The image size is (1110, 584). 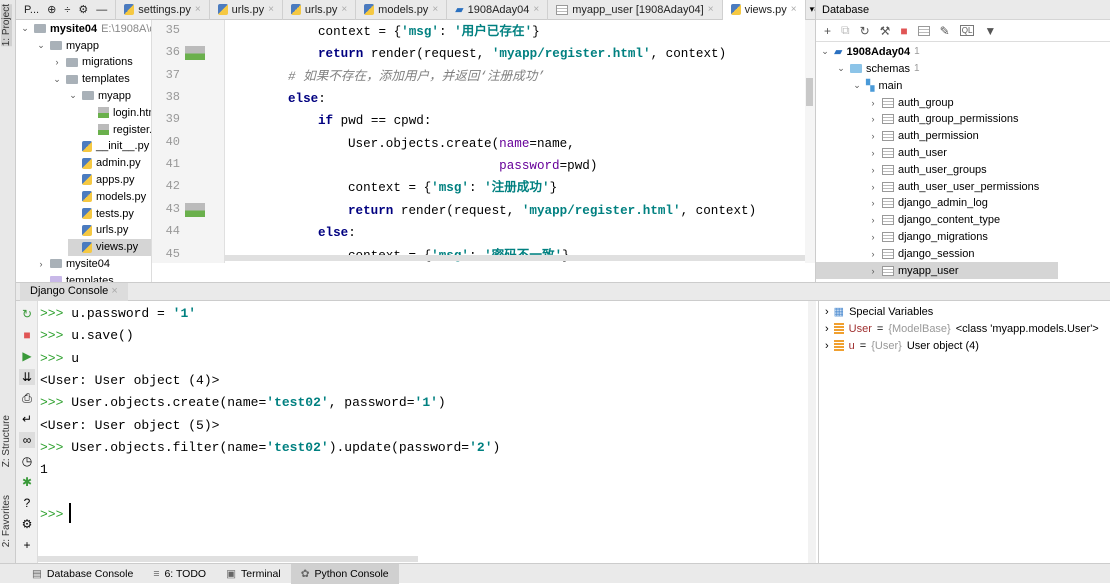 What do you see at coordinates (6, 441) in the screenshot?
I see `structure-tool-button: Z: Structure` at bounding box center [6, 441].